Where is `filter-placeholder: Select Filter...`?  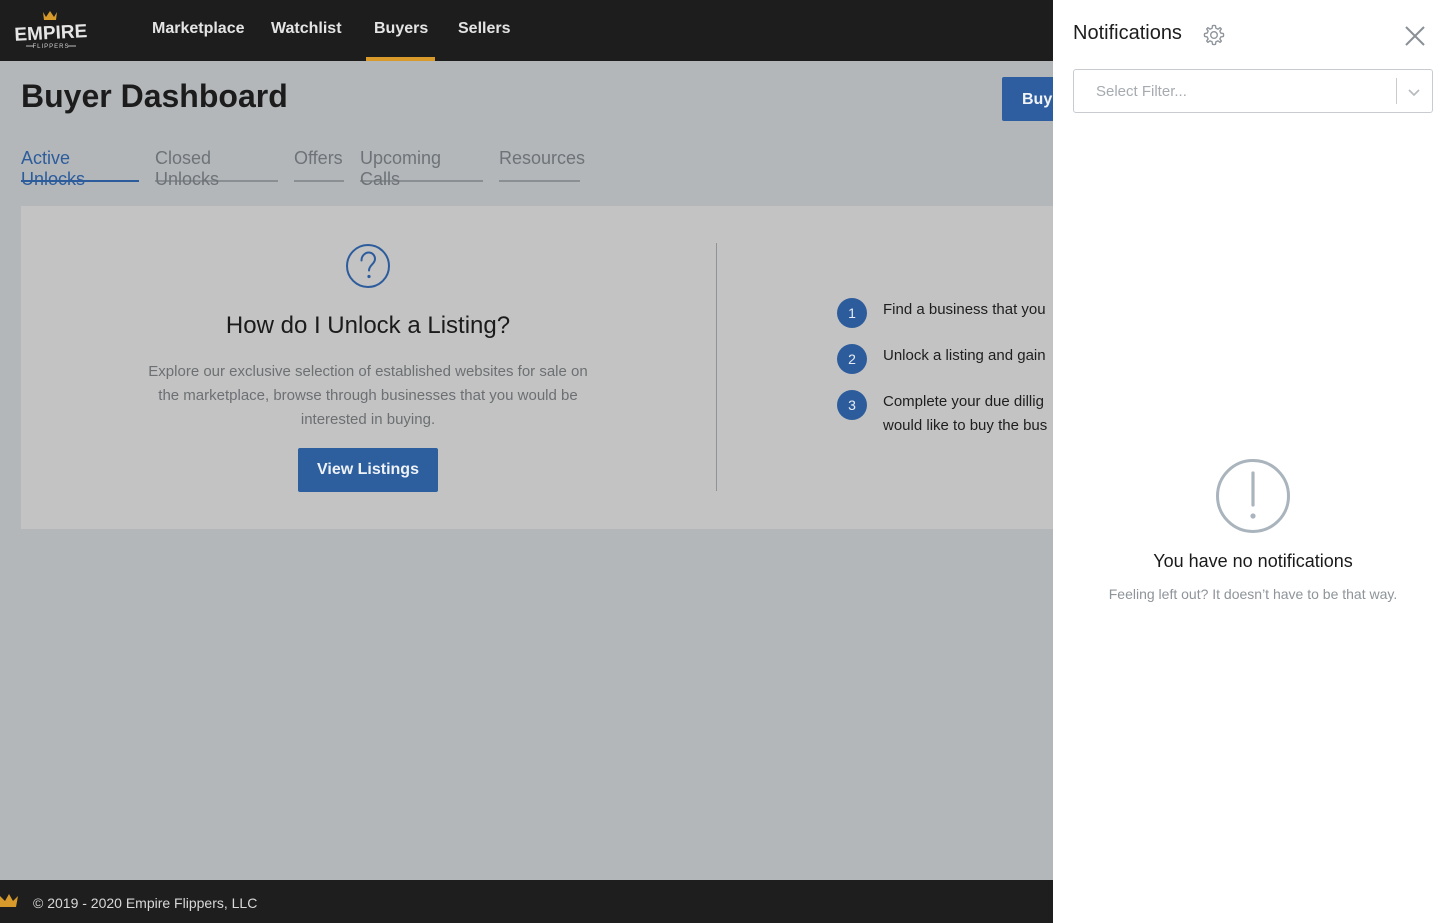
filter-placeholder: Select Filter... is located at coordinates (1141, 91).